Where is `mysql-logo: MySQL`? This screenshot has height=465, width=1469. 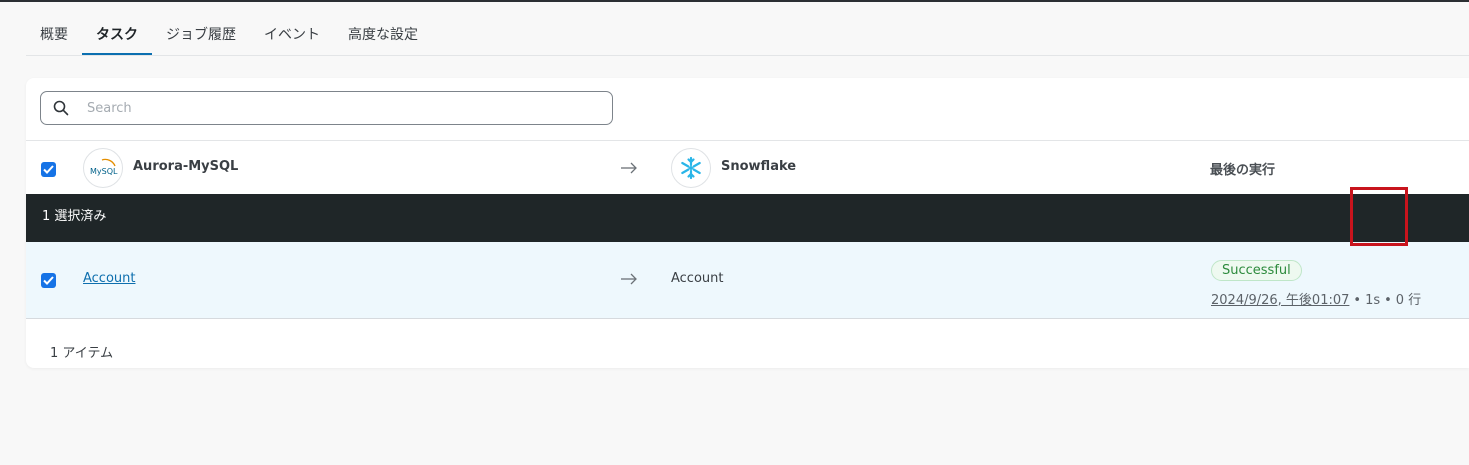 mysql-logo: MySQL is located at coordinates (103, 168).